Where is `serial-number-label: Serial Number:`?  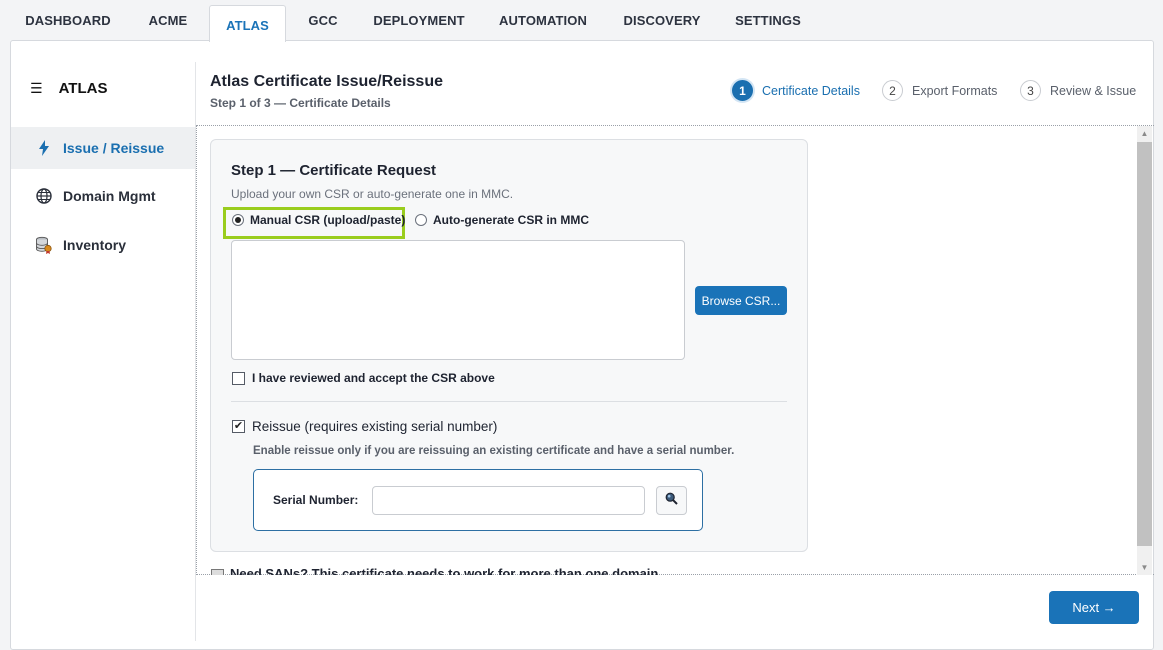 serial-number-label: Serial Number: is located at coordinates (316, 500).